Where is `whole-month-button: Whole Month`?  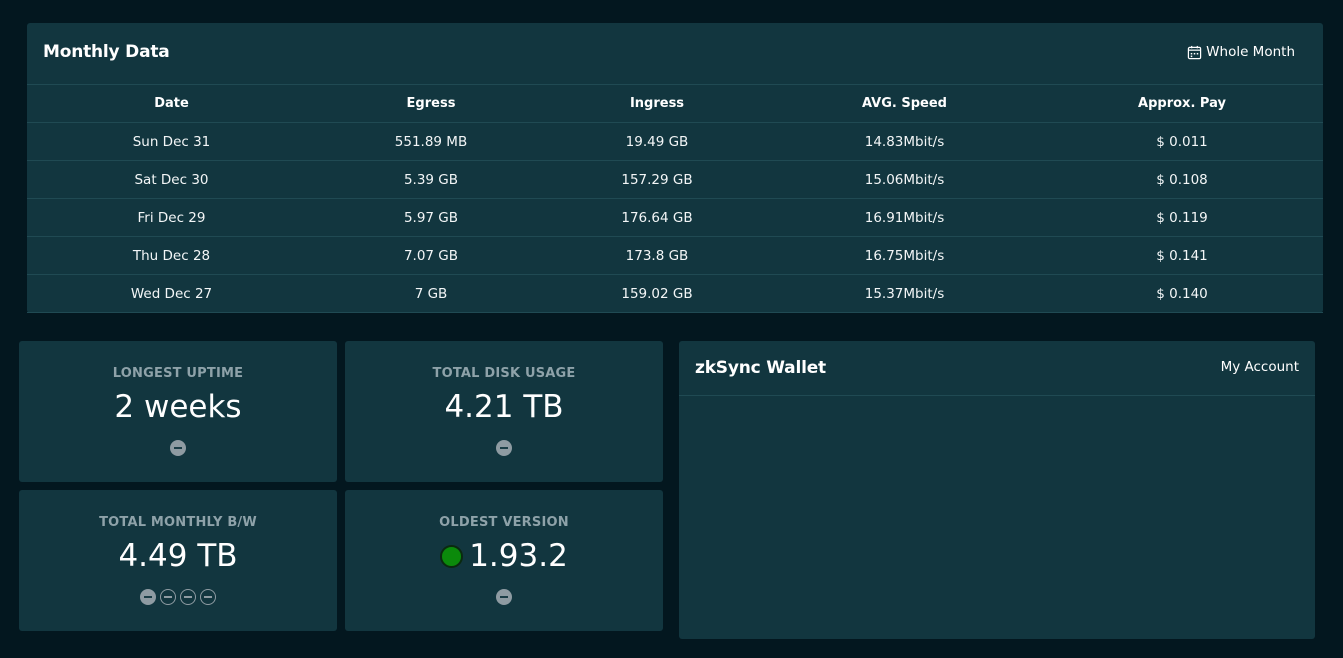
whole-month-button: Whole Month is located at coordinates (1241, 52).